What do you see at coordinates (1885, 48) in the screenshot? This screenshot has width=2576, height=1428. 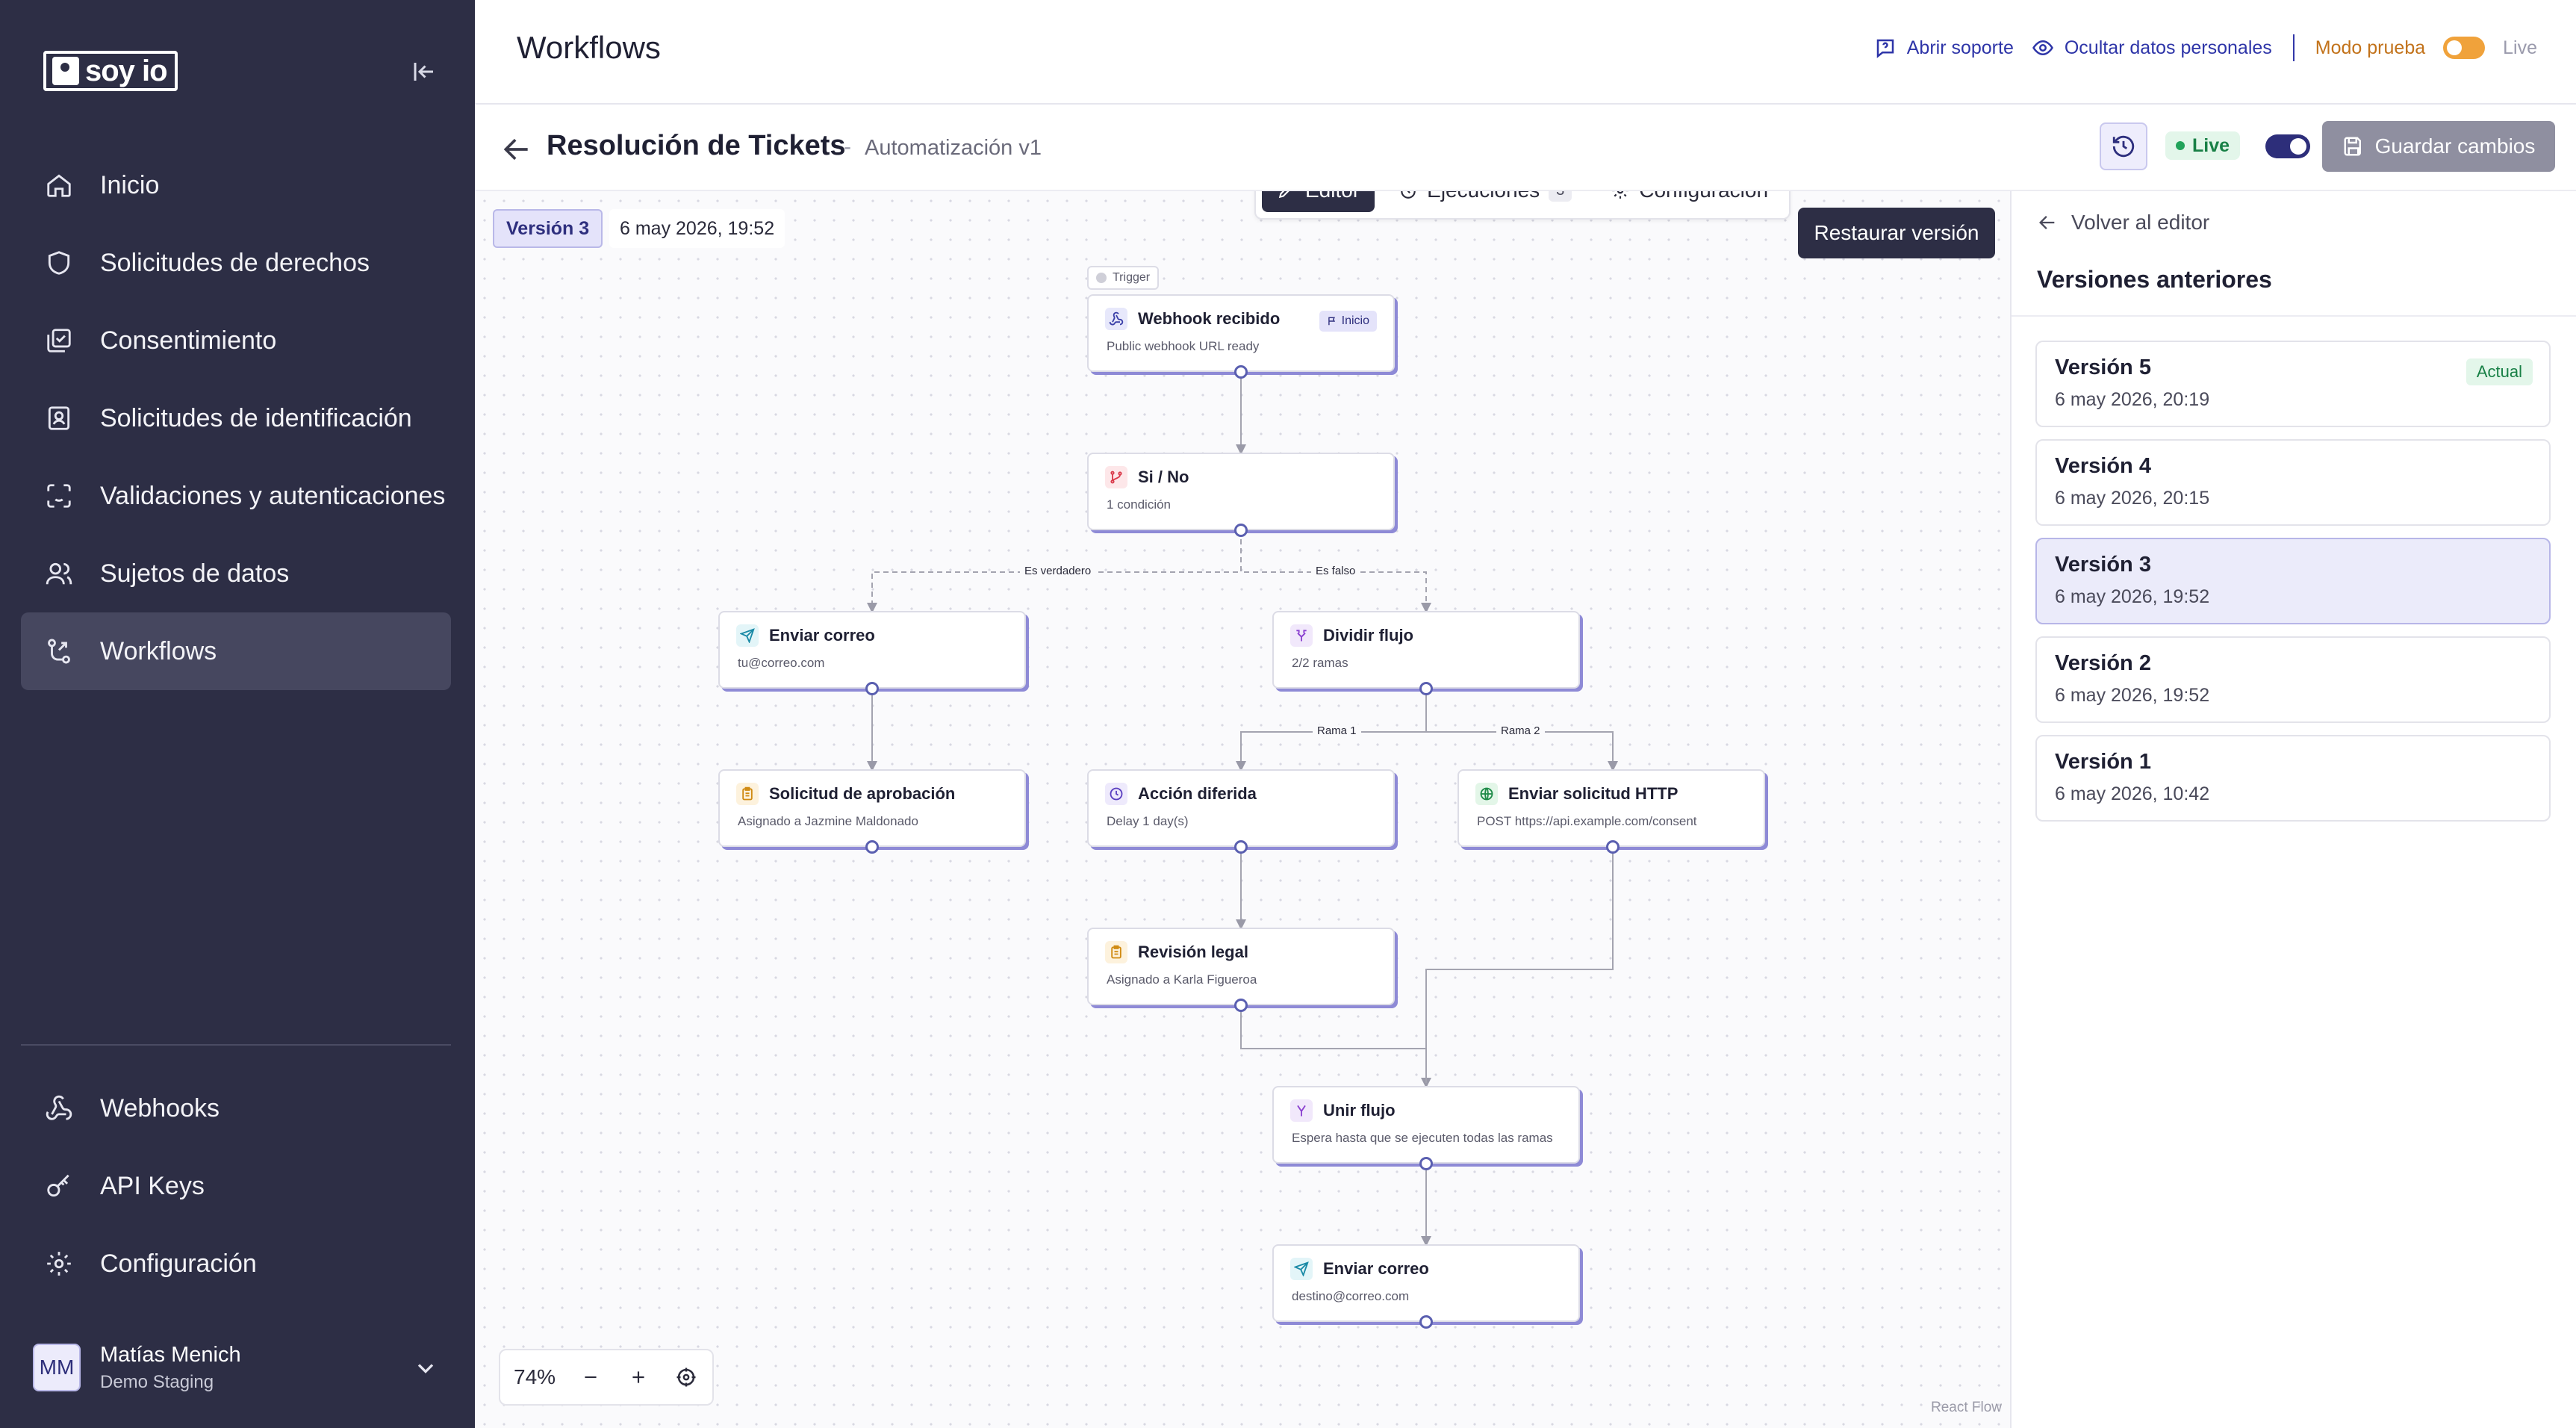 I see `help-icon` at bounding box center [1885, 48].